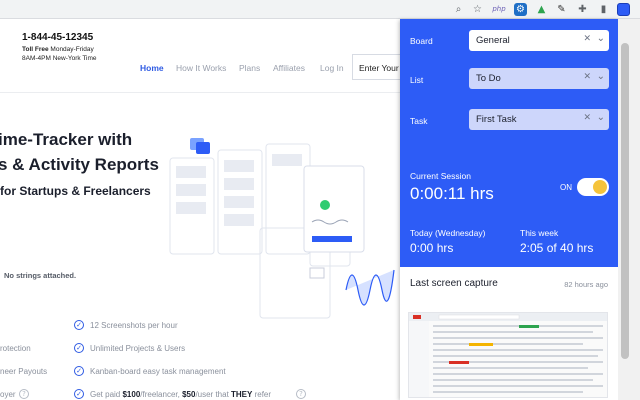 Image resolution: width=640 pixels, height=400 pixels. What do you see at coordinates (454, 283) in the screenshot?
I see `last-capture-label: Last screen capture` at bounding box center [454, 283].